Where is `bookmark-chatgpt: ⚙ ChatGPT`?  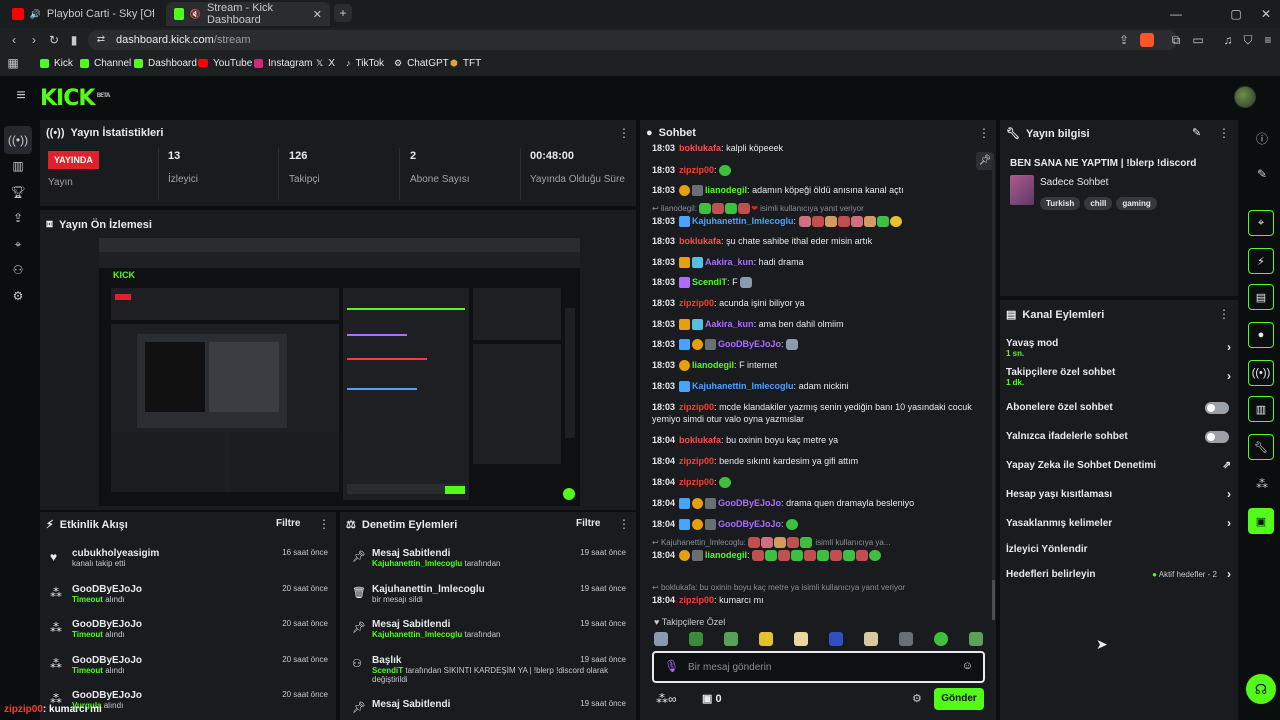
bookmark-chatgpt: ⚙ ChatGPT is located at coordinates (421, 63).